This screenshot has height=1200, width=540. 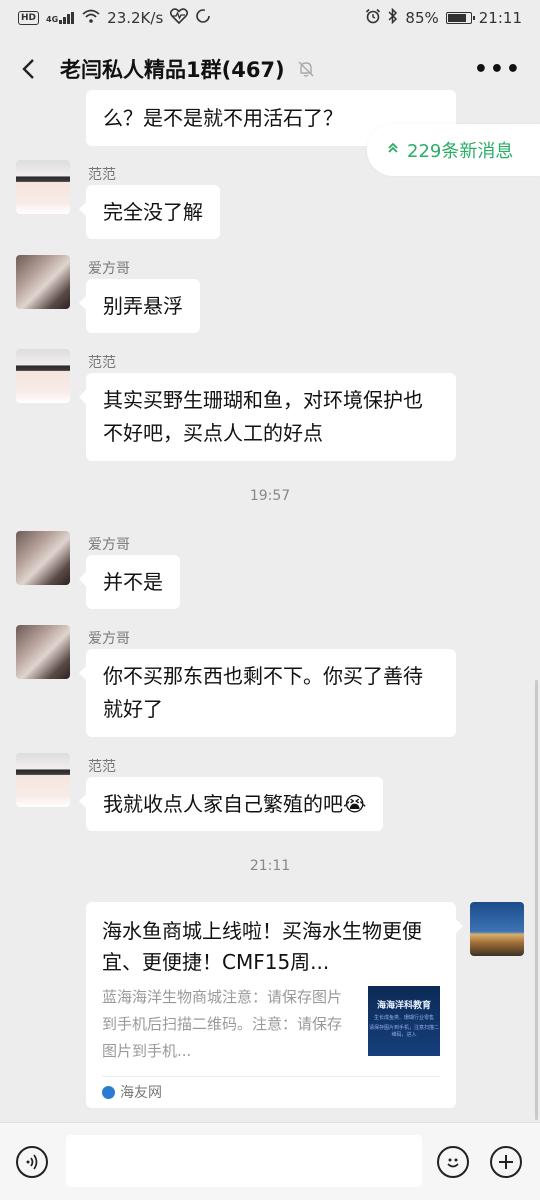 I want to click on message-bubble: 你不买那东西也剩不下。你买了善待就好了, so click(x=267, y=693).